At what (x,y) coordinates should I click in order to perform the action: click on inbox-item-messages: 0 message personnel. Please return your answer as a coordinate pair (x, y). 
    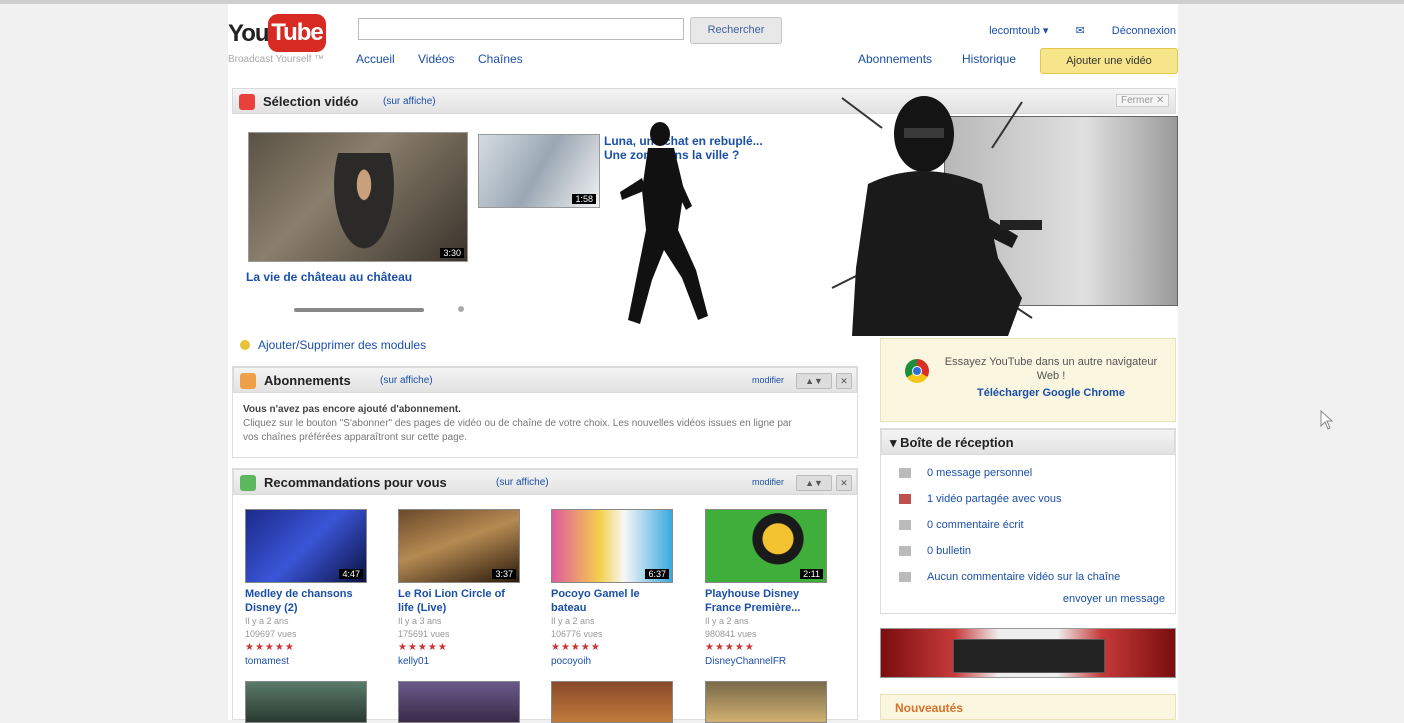
    Looking at the image, I should click on (965, 473).